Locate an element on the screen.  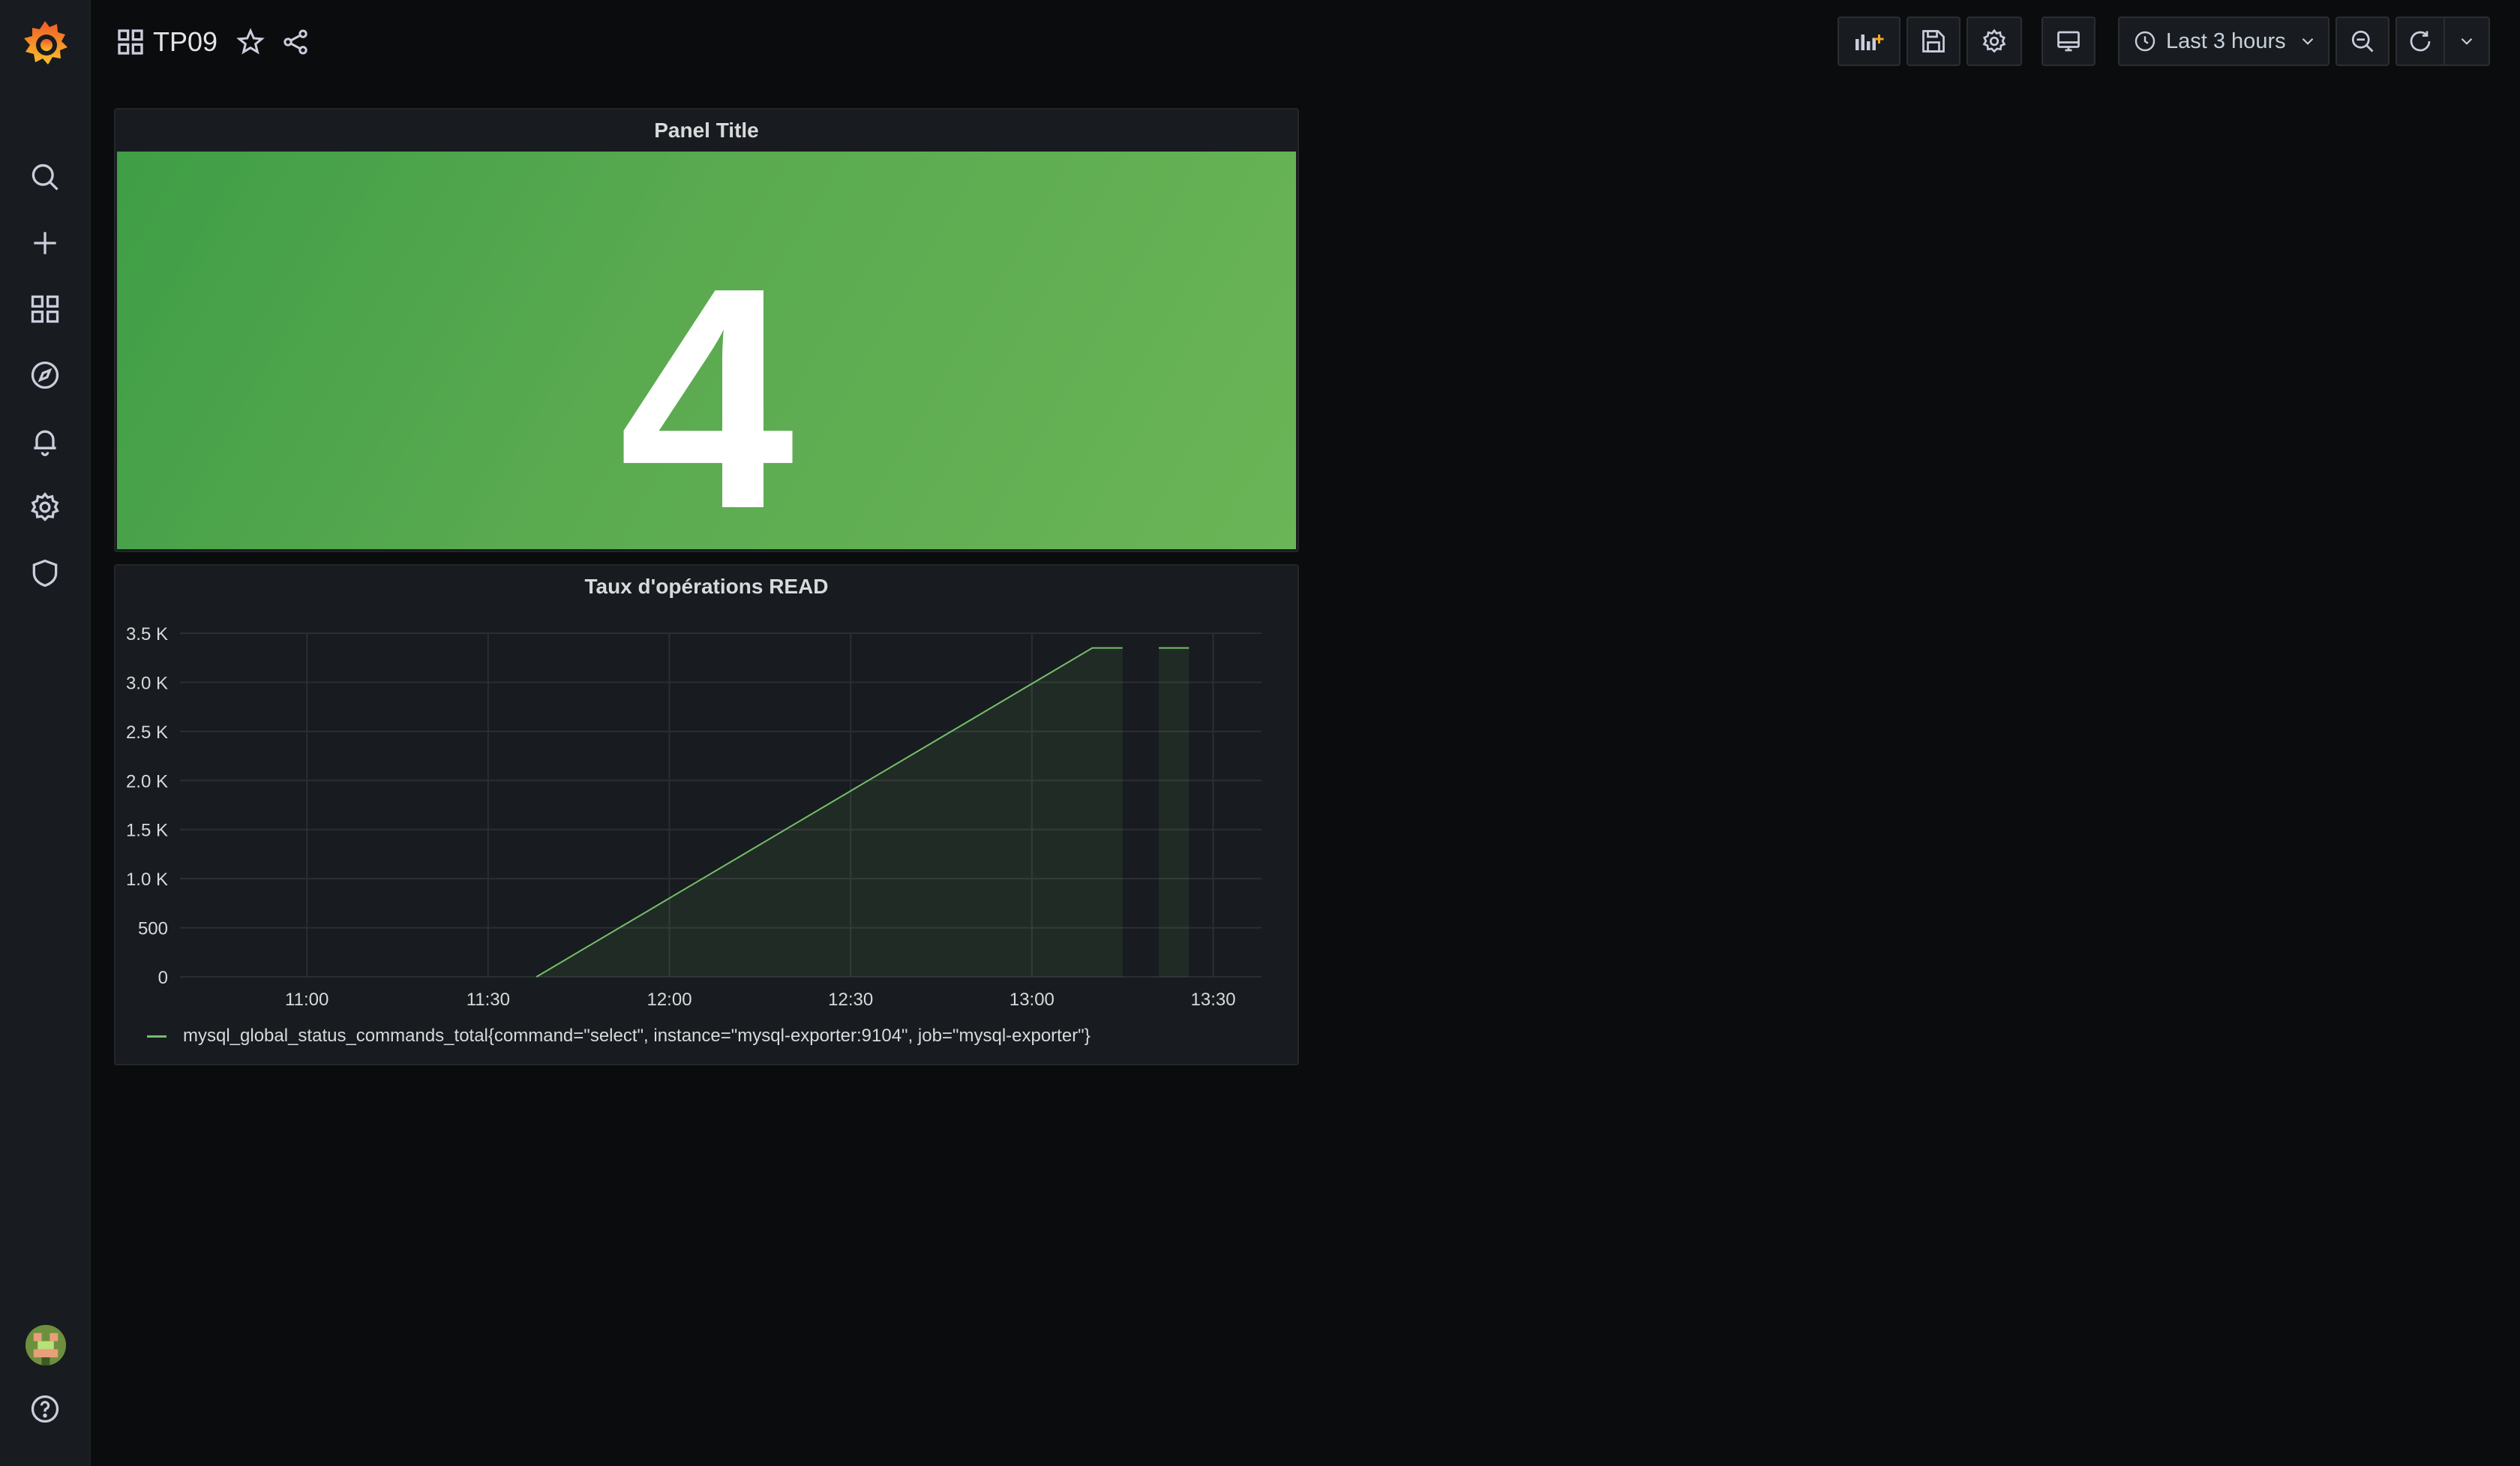
dashboard-title: TP09 is located at coordinates (185, 42).